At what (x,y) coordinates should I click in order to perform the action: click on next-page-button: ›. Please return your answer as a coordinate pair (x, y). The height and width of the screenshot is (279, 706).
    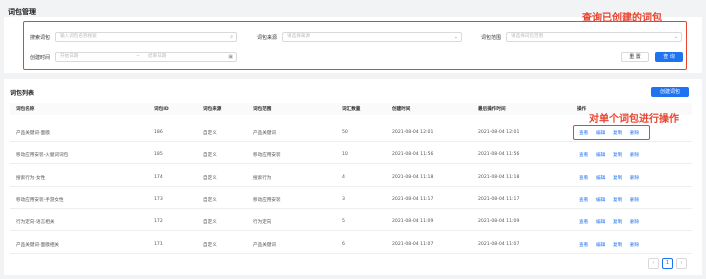
    Looking at the image, I should click on (681, 263).